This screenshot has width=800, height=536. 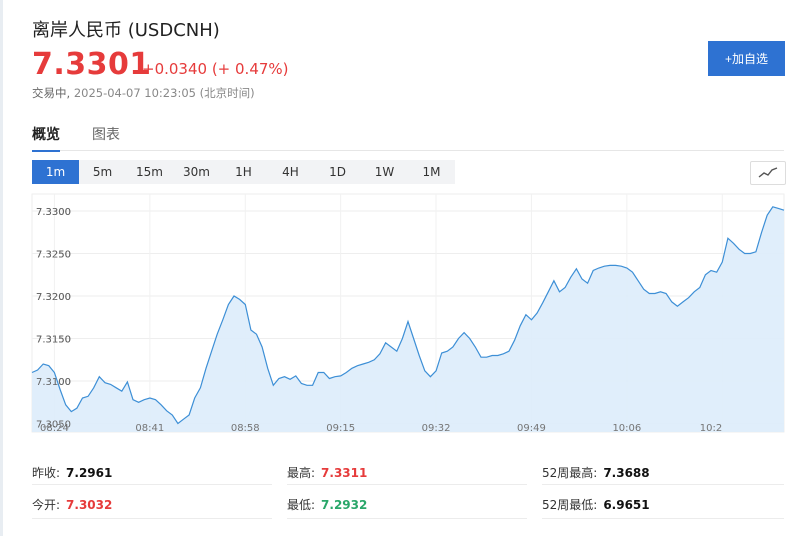 I want to click on price-change: +0.0340 (+ 0.47%), so click(x=215, y=69).